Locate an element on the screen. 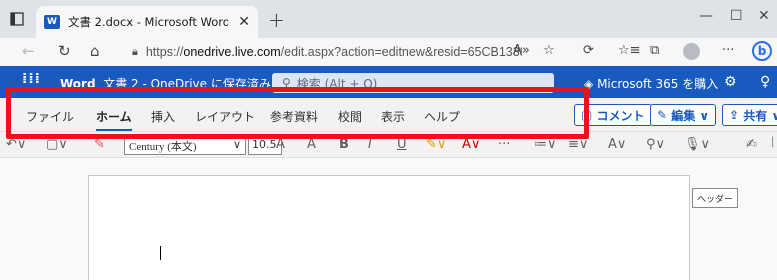  extensions-icon: ⟳ is located at coordinates (588, 50).